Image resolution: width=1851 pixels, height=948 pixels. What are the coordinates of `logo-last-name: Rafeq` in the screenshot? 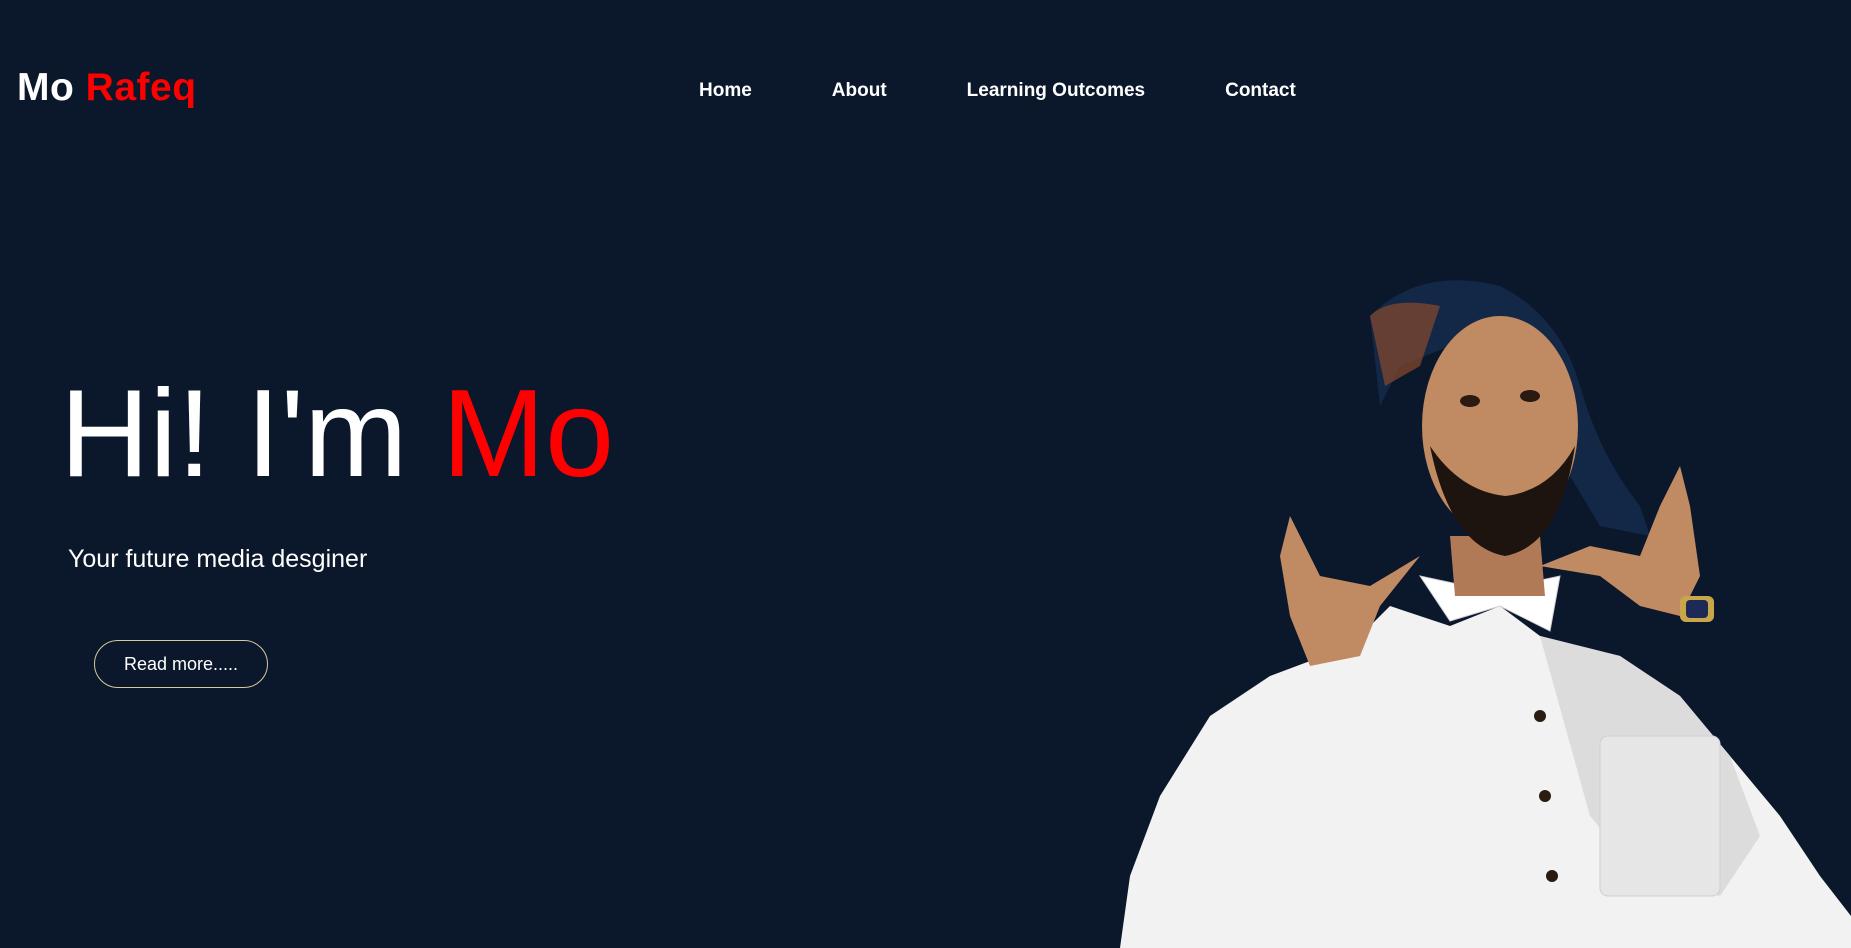 It's located at (141, 87).